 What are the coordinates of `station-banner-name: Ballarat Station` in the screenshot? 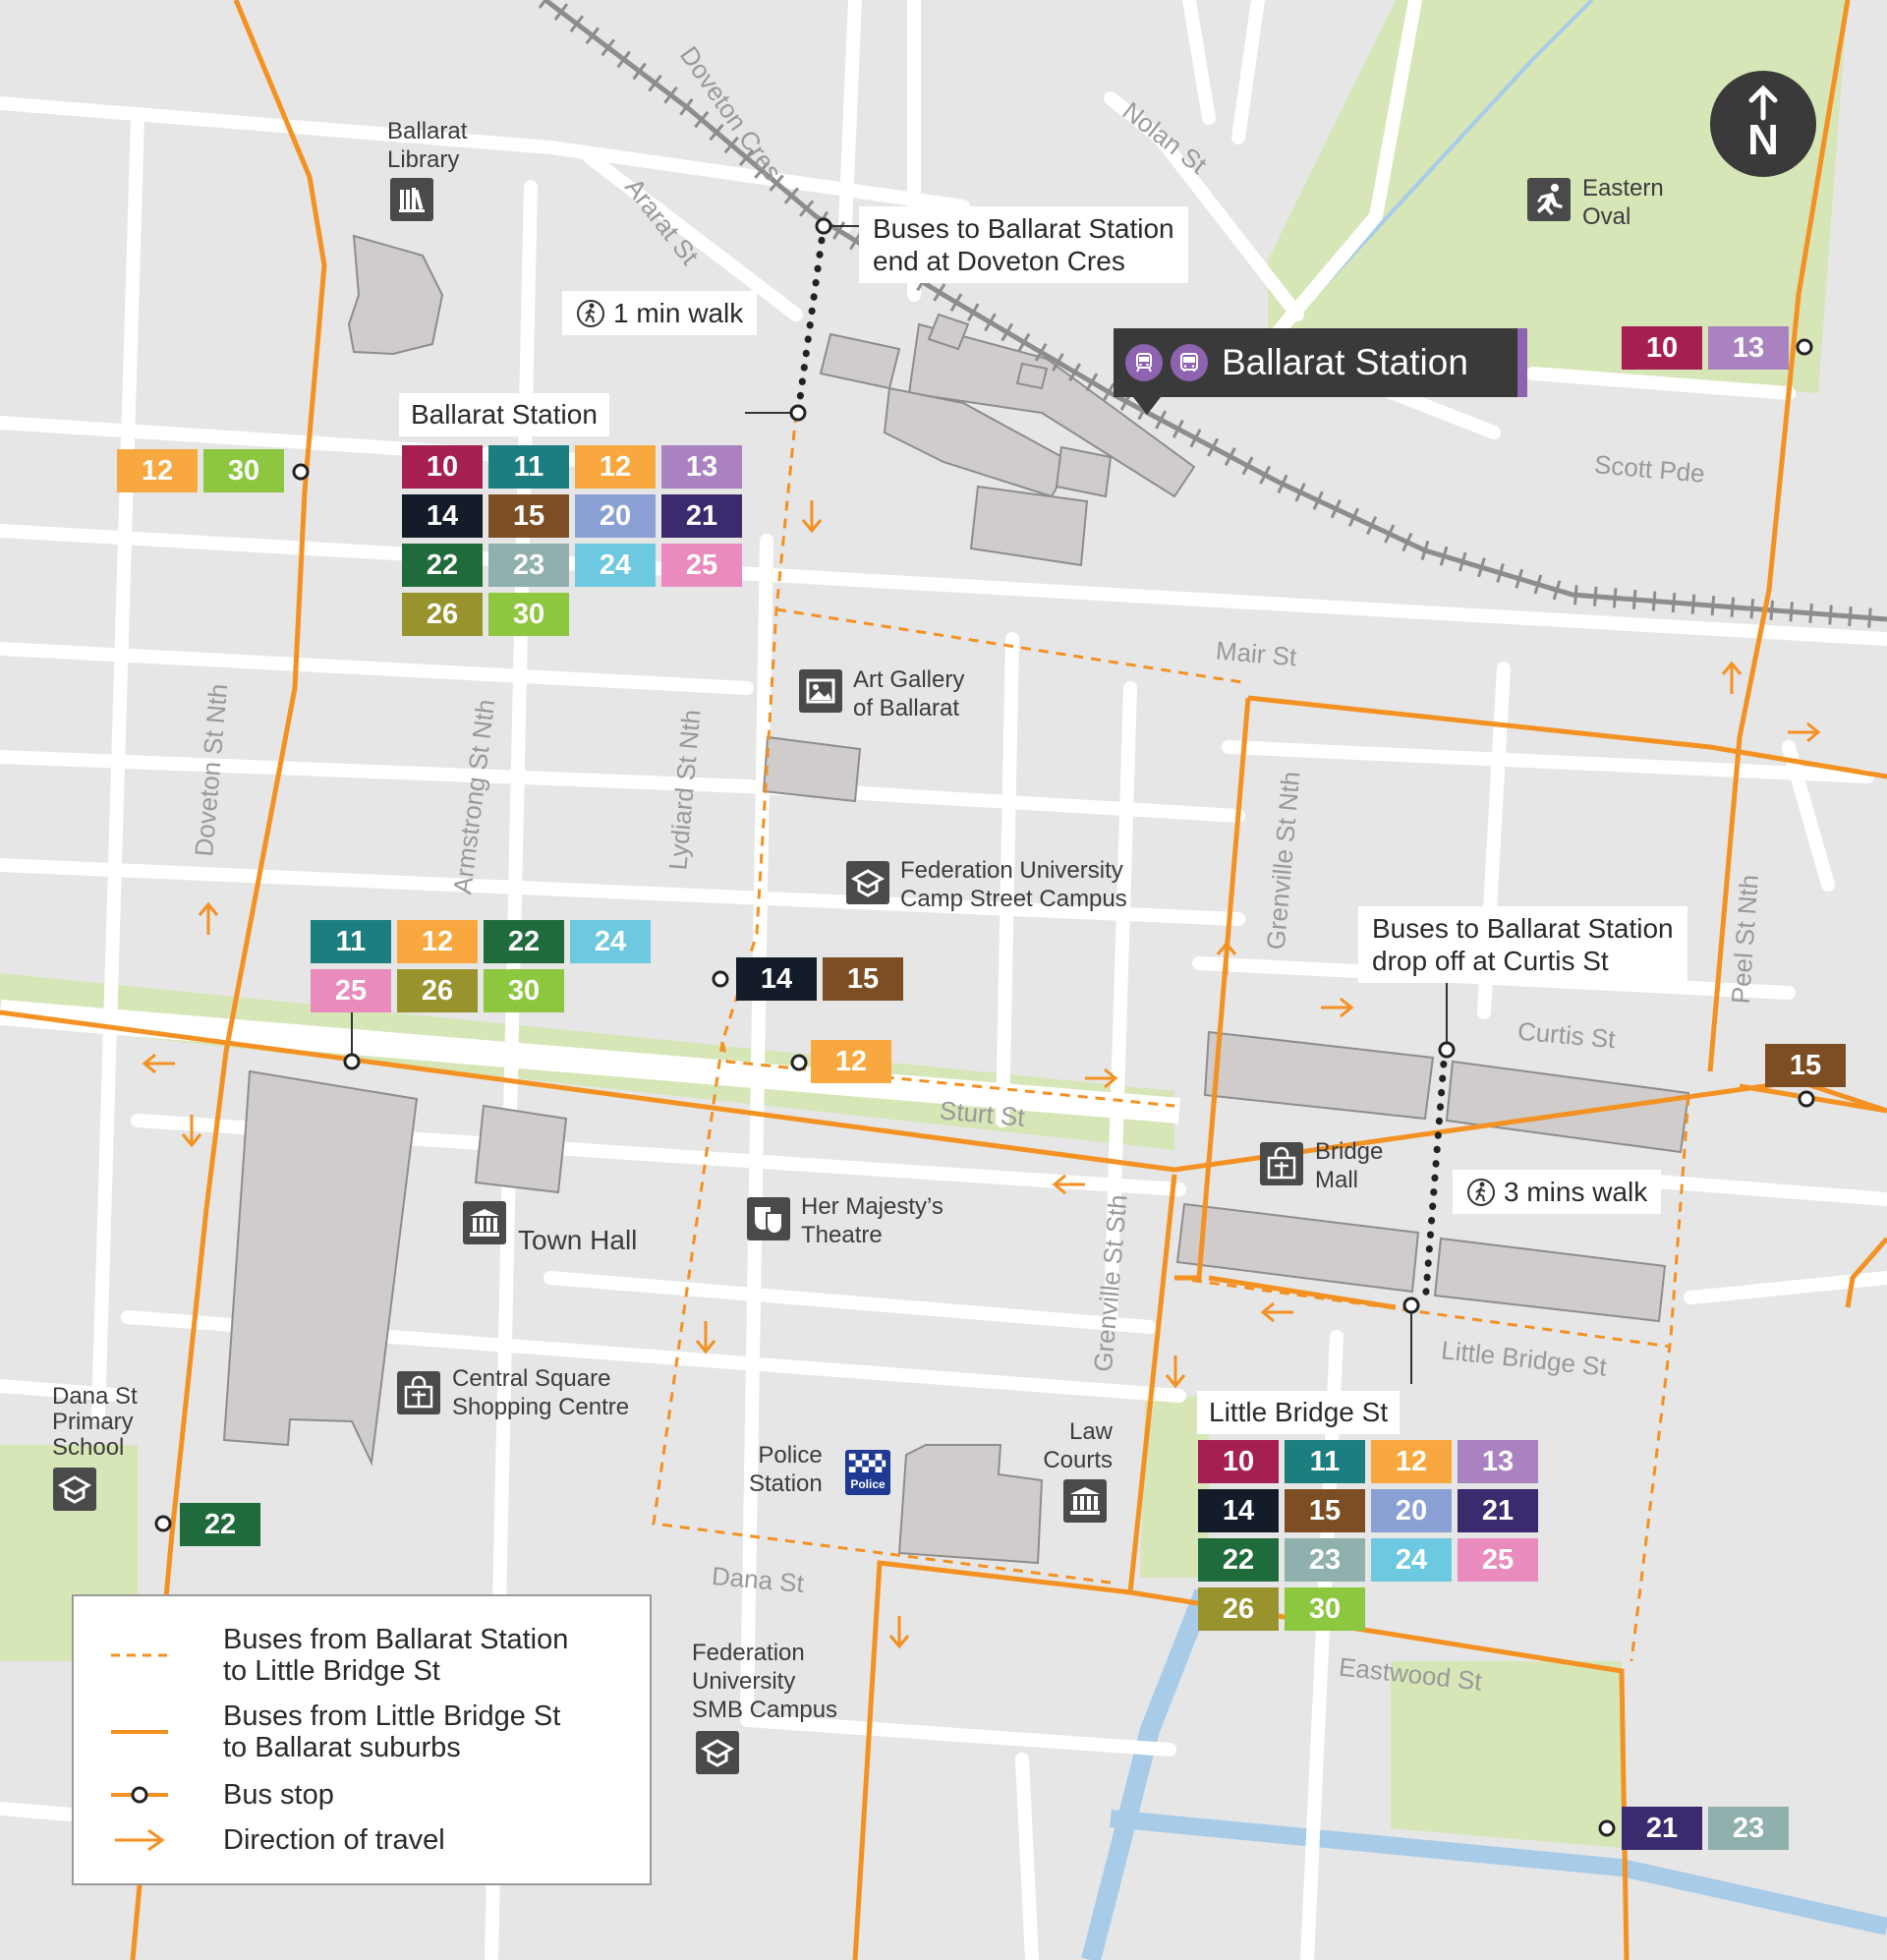 It's located at (1345, 362).